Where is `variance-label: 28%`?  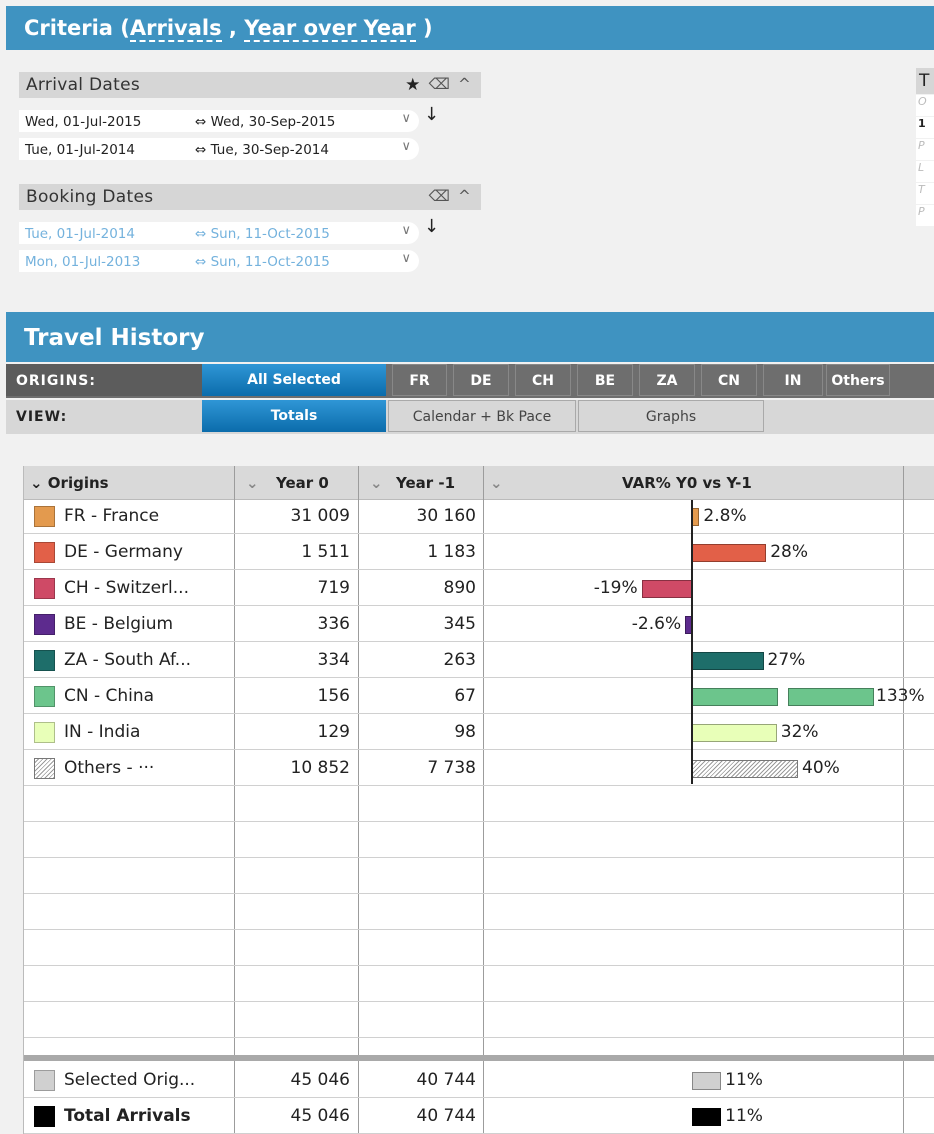
variance-label: 28% is located at coordinates (789, 552).